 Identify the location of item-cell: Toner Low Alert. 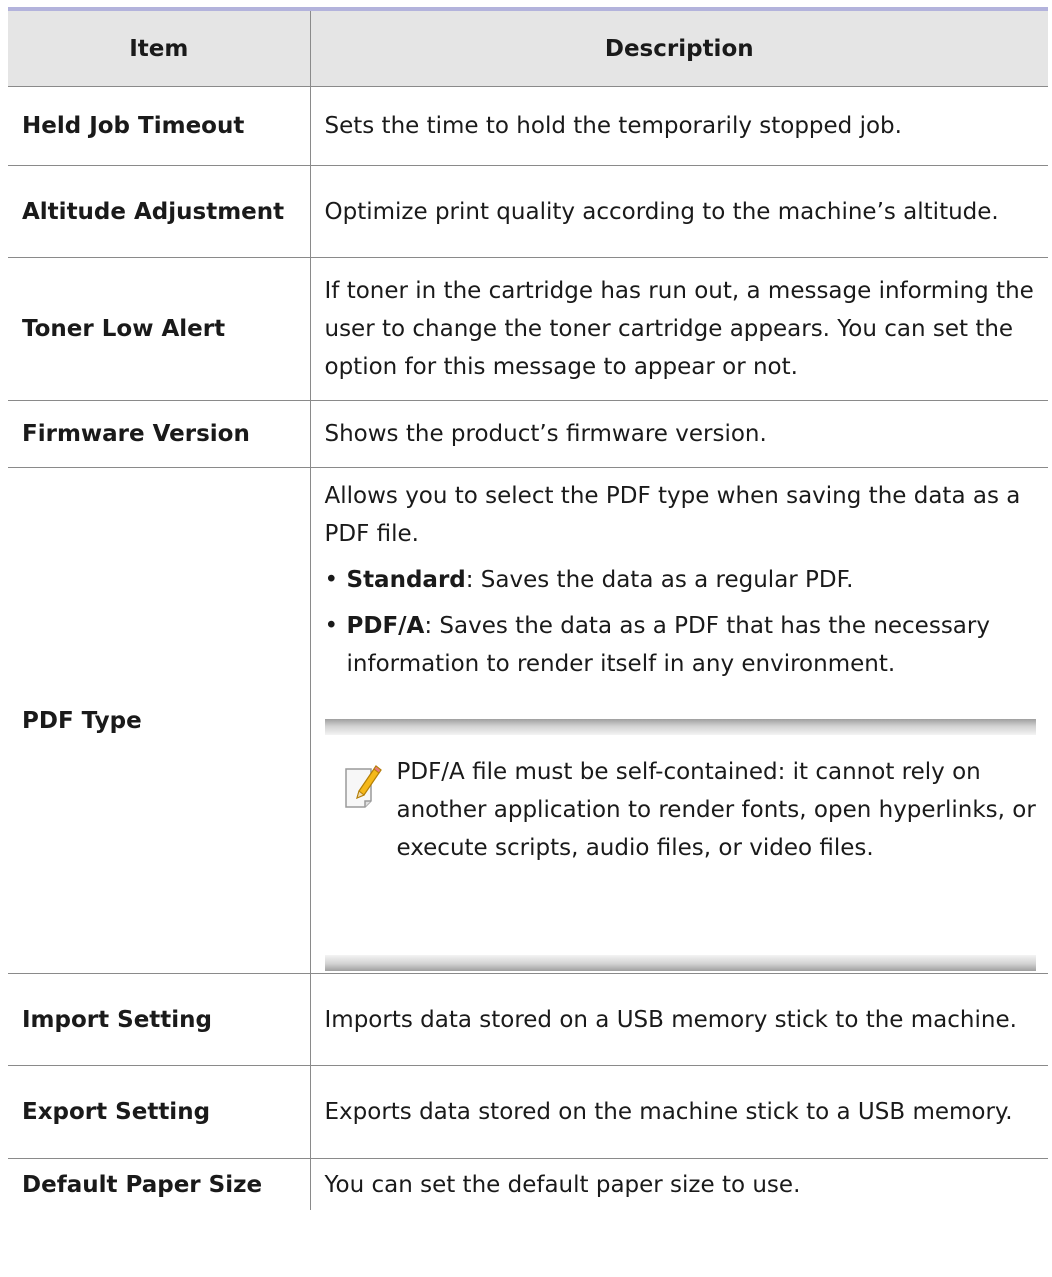
(159, 329).